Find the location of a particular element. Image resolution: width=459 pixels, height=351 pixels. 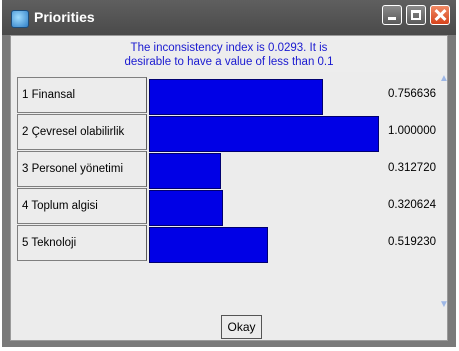

title-bar: Priorities is located at coordinates (229, 17).